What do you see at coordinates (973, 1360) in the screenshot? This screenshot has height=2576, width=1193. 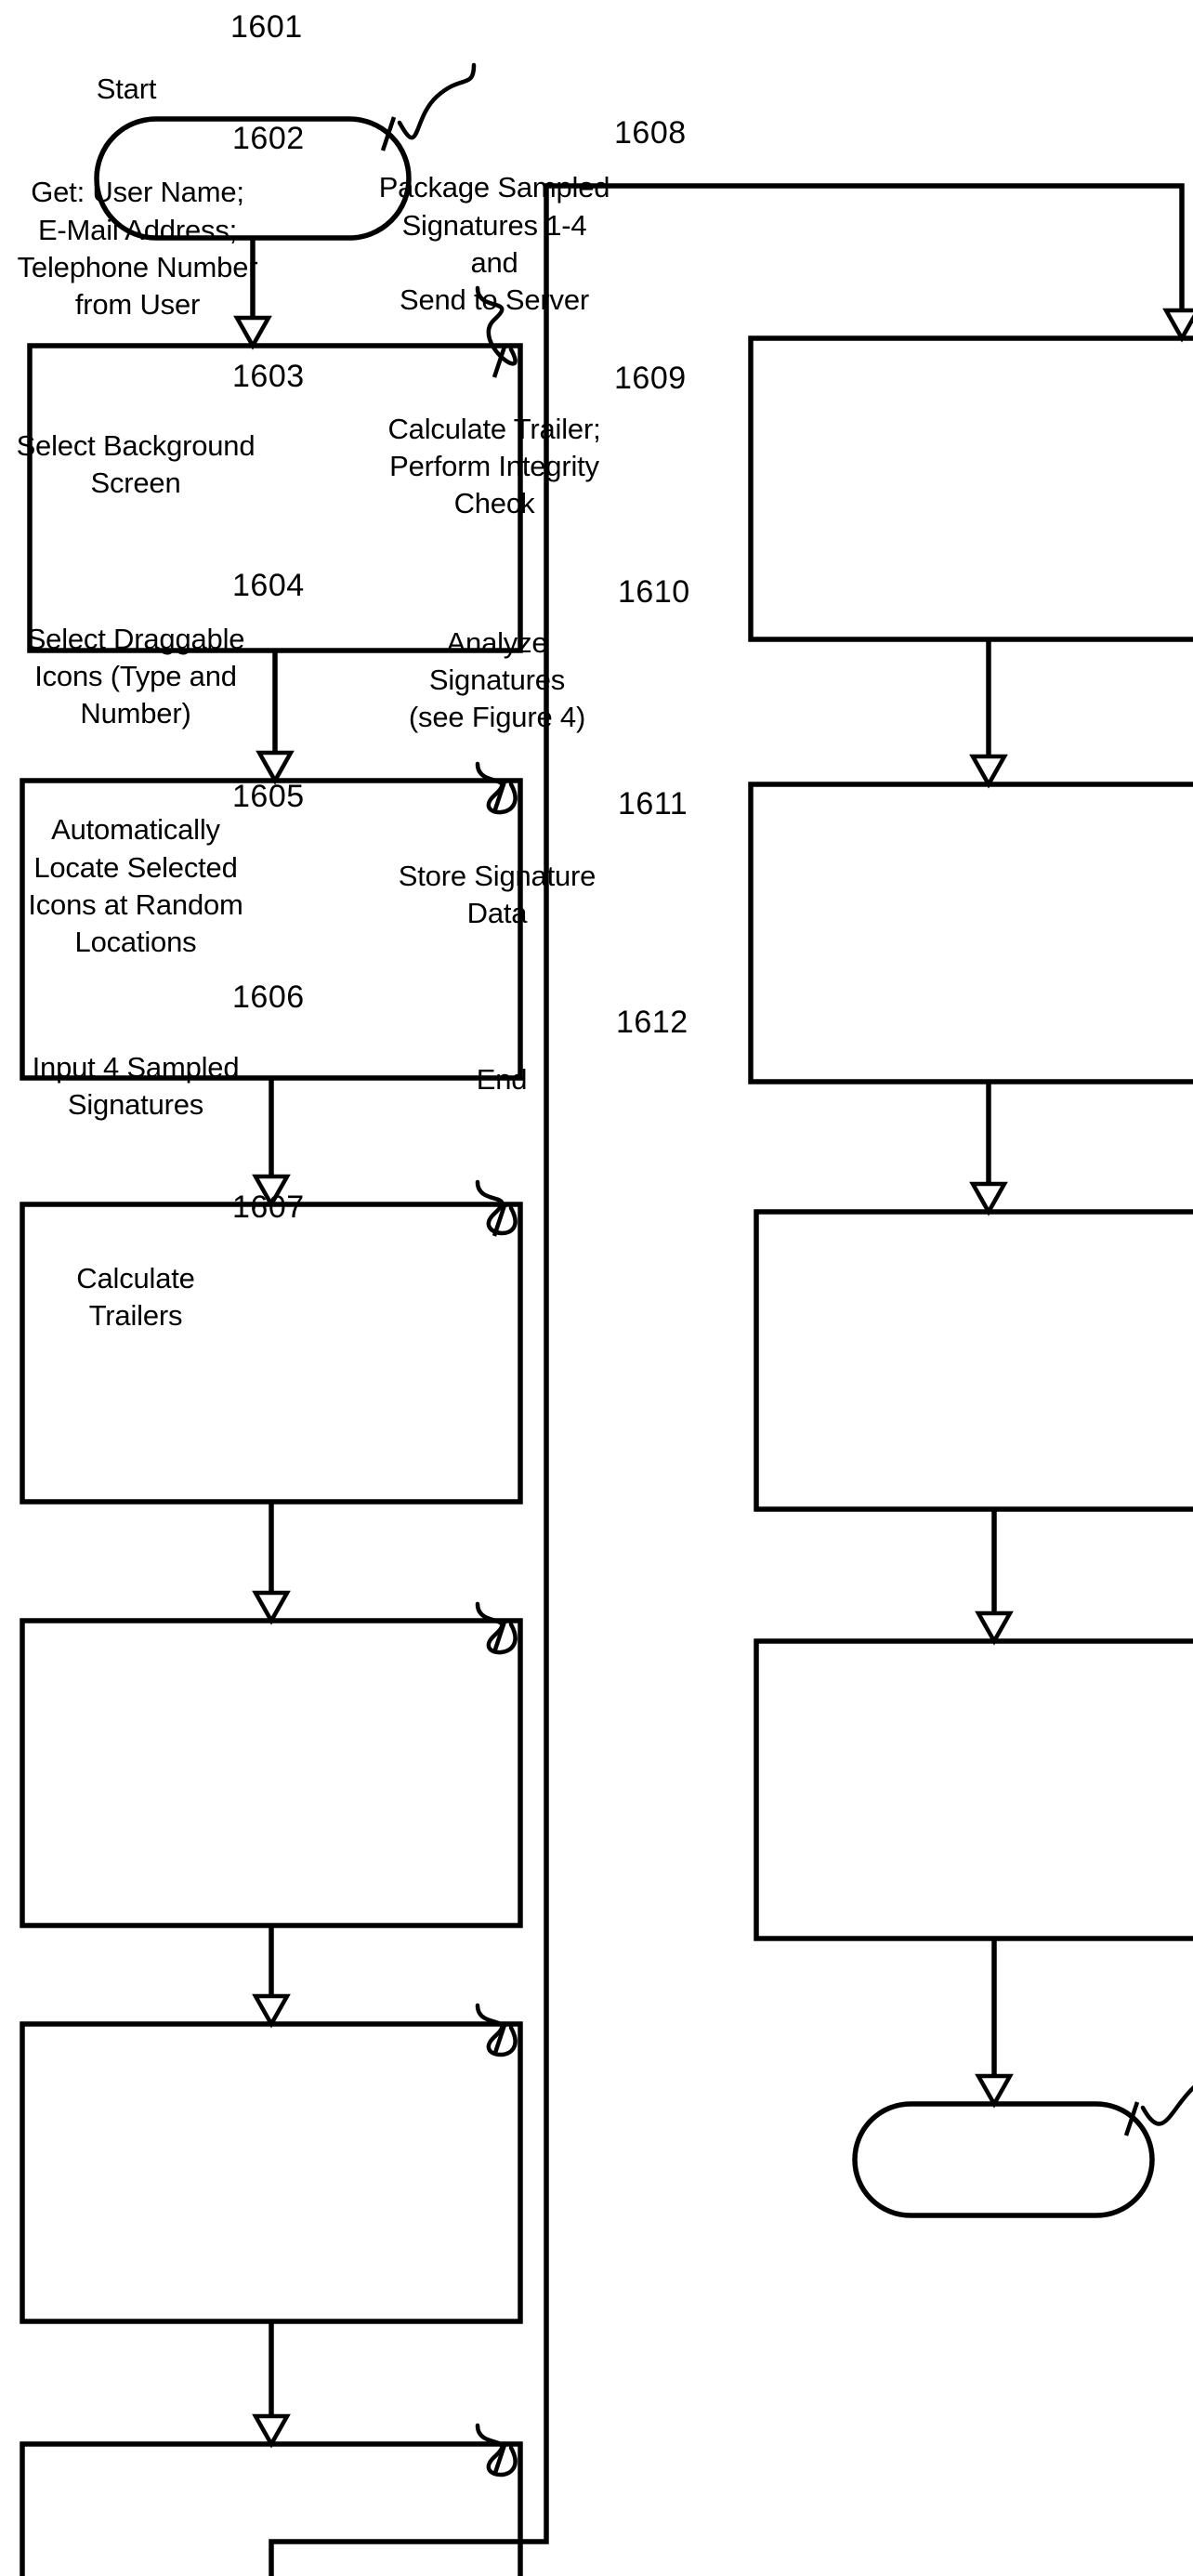 I see `node-1610-shape` at bounding box center [973, 1360].